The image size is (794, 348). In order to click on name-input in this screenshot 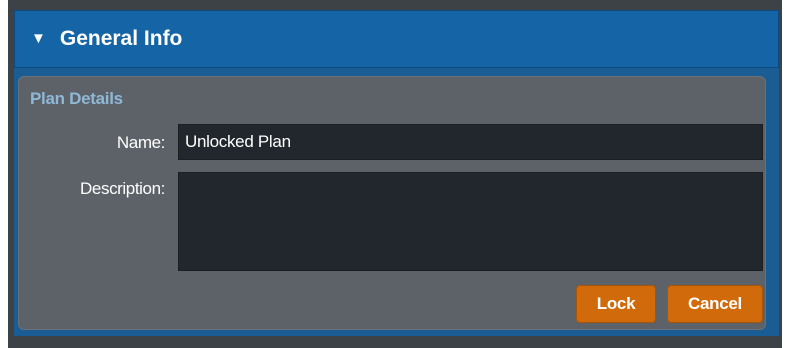, I will do `click(470, 142)`.